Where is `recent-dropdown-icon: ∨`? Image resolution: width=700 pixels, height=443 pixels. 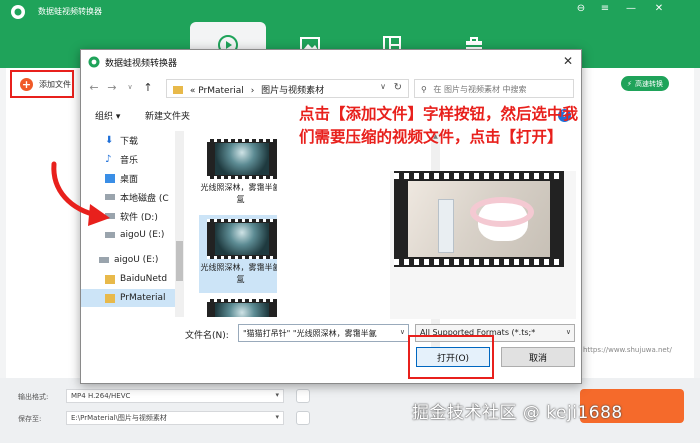 recent-dropdown-icon: ∨ is located at coordinates (130, 87).